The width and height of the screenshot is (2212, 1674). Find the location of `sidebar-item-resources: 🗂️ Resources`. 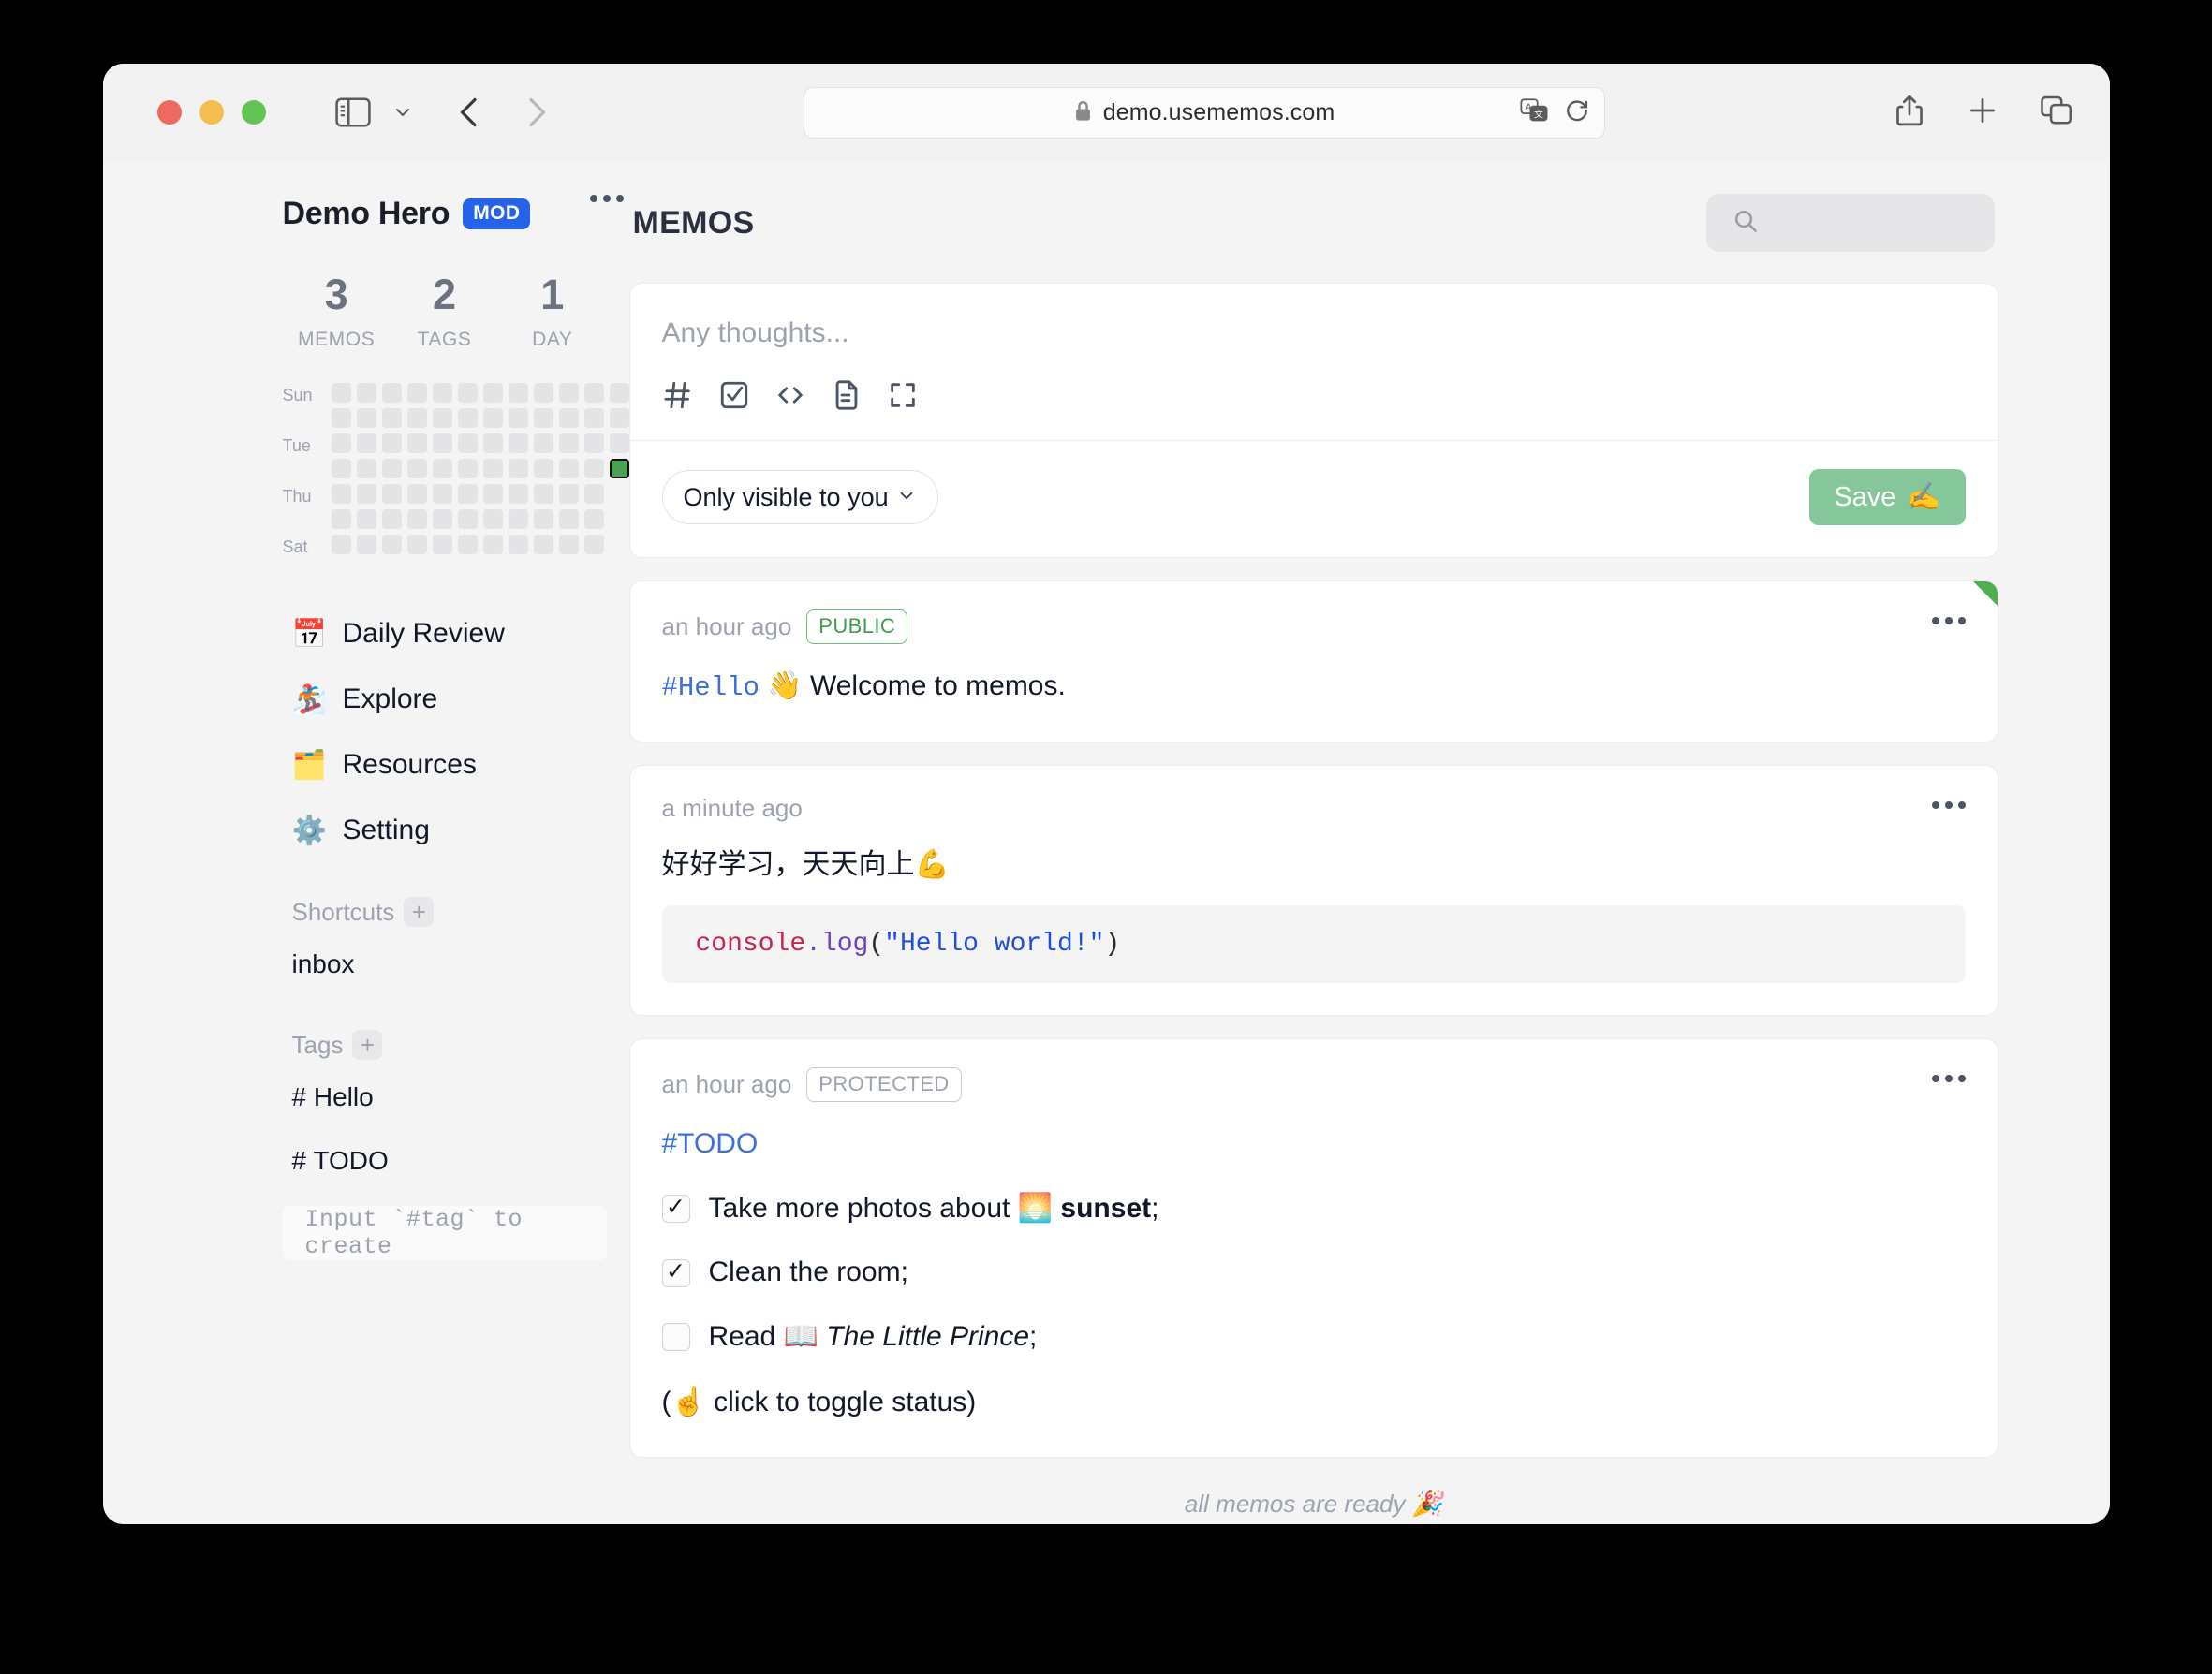

sidebar-item-resources: 🗂️ Resources is located at coordinates (445, 765).